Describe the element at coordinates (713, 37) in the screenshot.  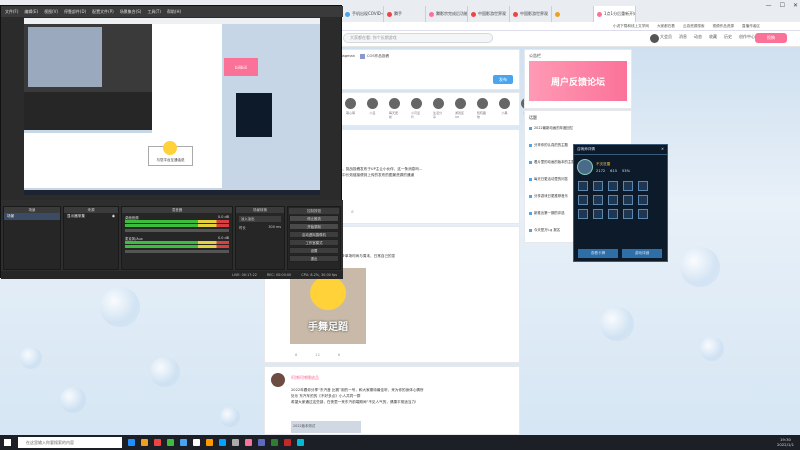
I see `nav-item: 收藏` at that location.